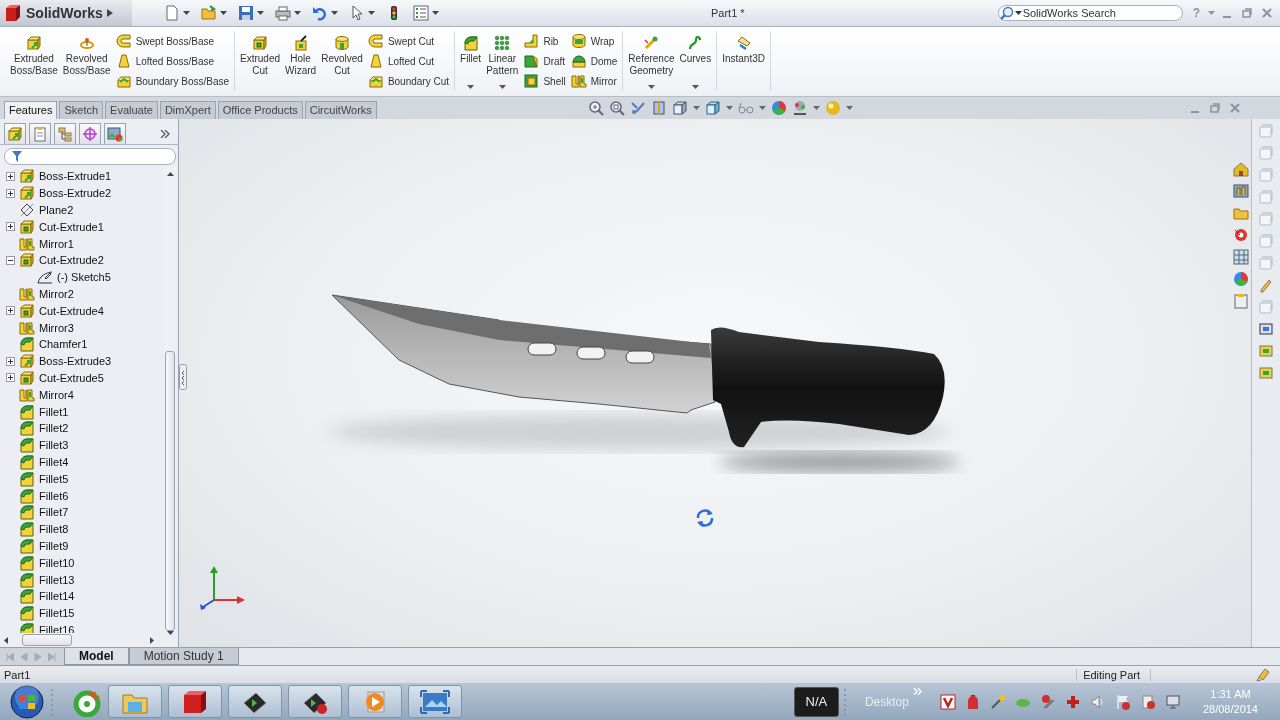 The height and width of the screenshot is (720, 1280). What do you see at coordinates (71, 260) in the screenshot?
I see `tree-item: Cut-Extrude2` at bounding box center [71, 260].